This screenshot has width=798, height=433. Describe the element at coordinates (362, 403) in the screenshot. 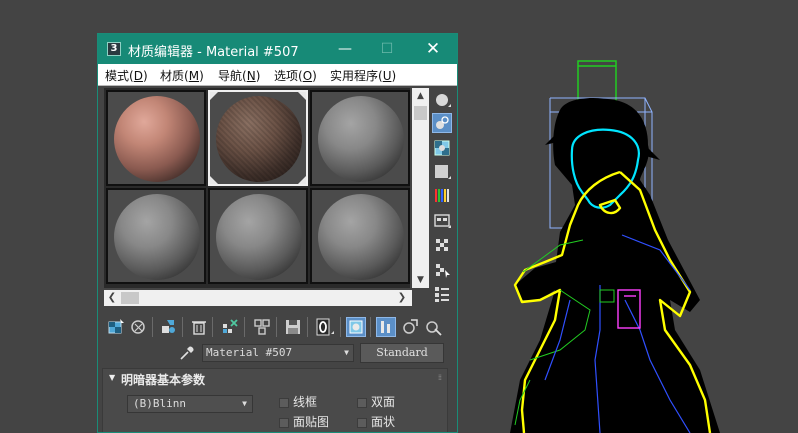

I see `two-sided-checkbox` at that location.